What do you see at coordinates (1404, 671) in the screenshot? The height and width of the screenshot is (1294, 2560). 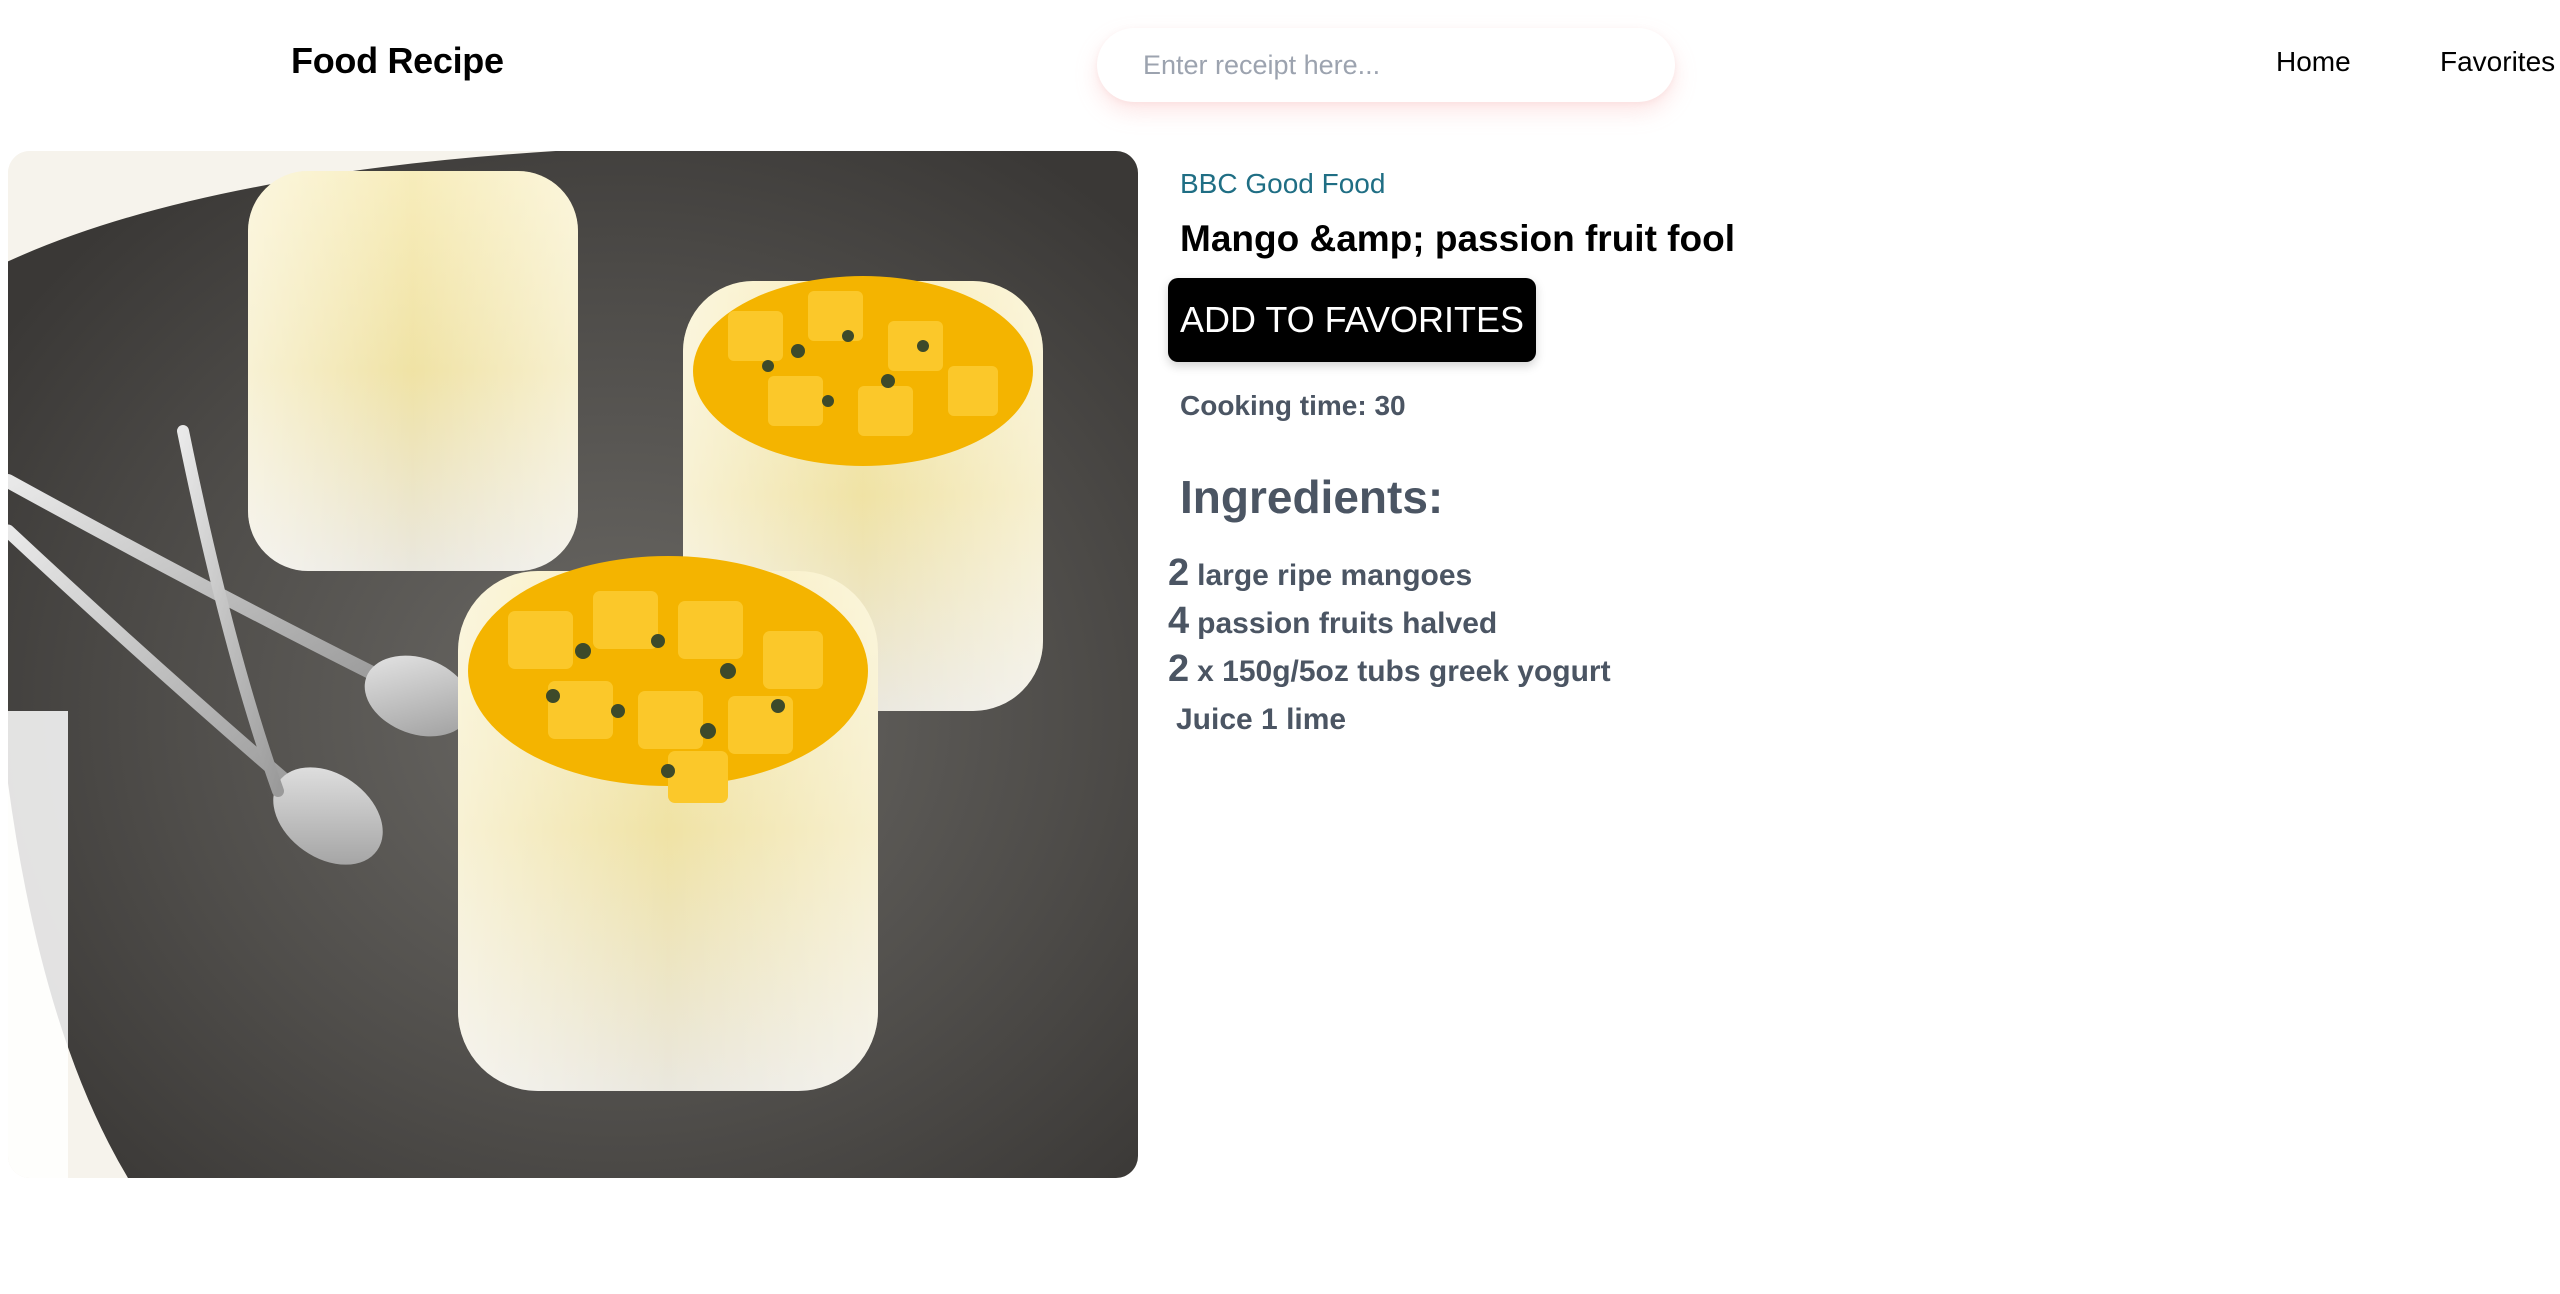 I see `ingredient-text: x 150g/5oz tubs greek yogurt` at bounding box center [1404, 671].